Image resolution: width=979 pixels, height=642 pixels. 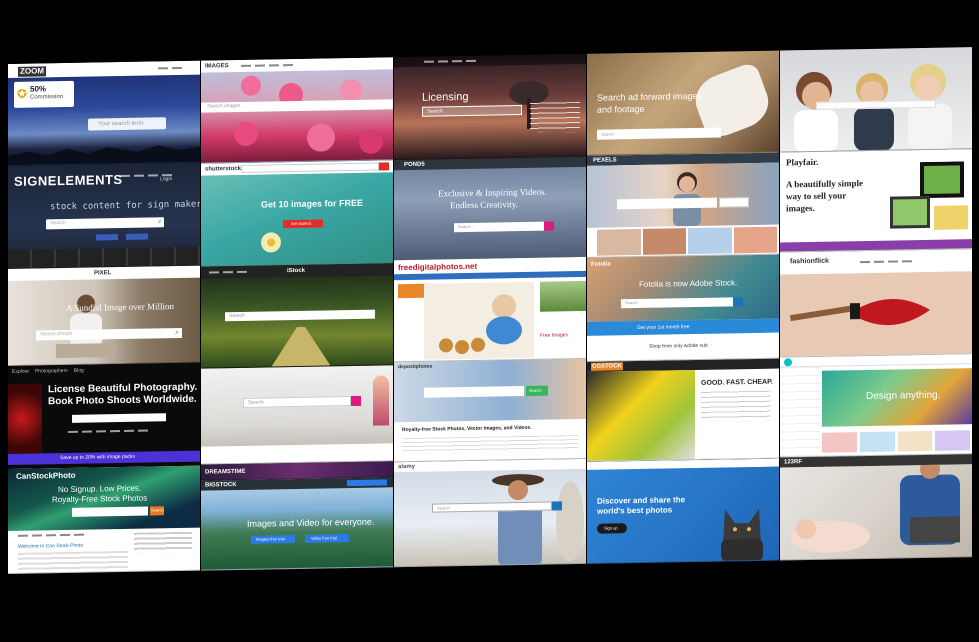 What do you see at coordinates (896, 441) in the screenshot?
I see `template-thumbnails` at bounding box center [896, 441].